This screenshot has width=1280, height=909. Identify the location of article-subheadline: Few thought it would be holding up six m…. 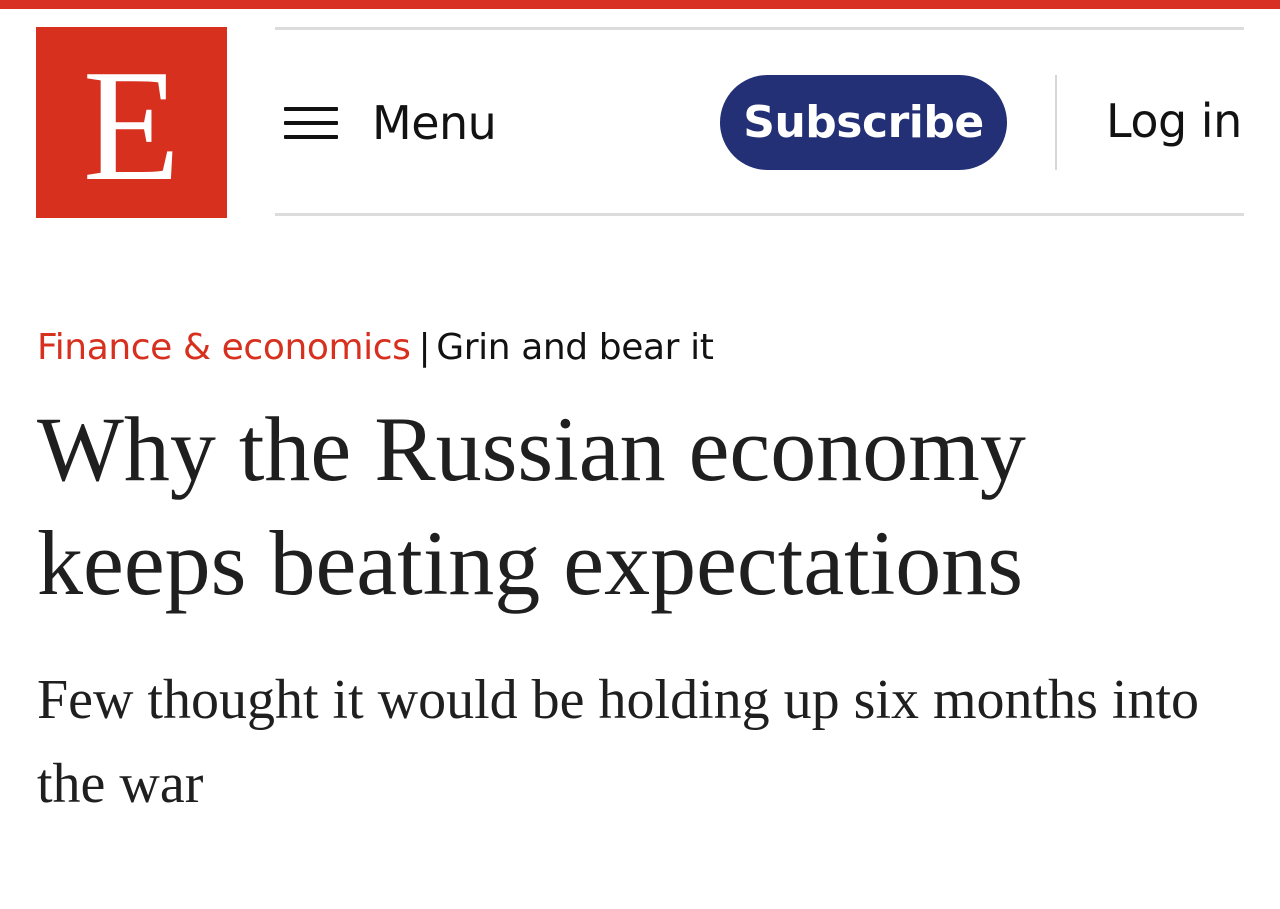
(618, 742).